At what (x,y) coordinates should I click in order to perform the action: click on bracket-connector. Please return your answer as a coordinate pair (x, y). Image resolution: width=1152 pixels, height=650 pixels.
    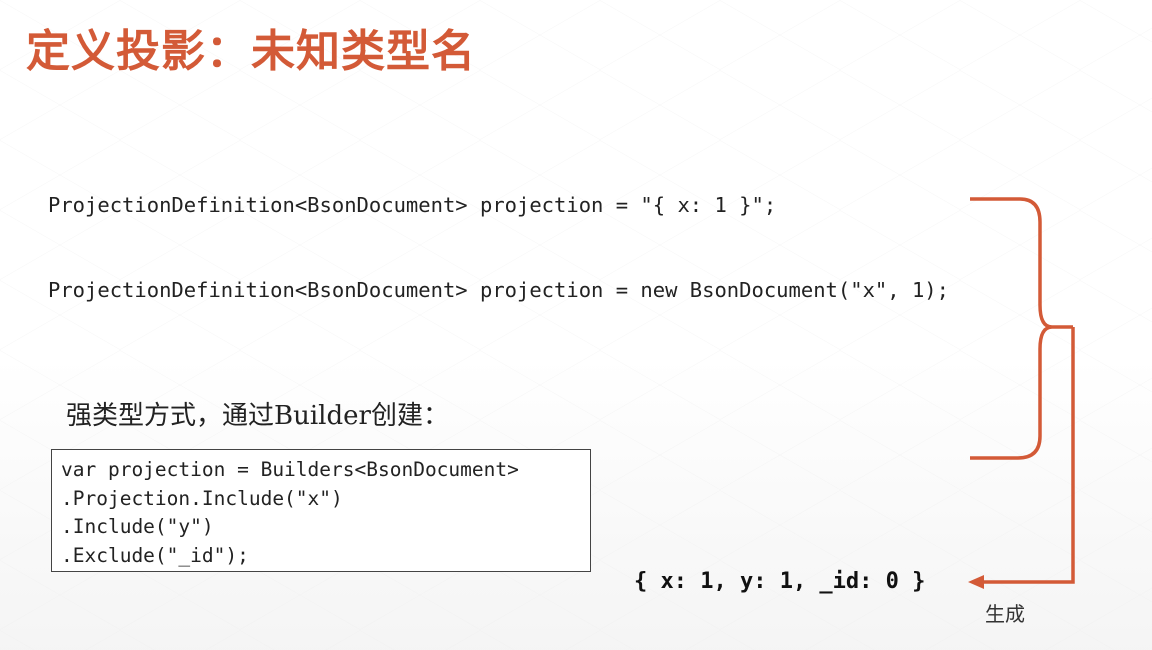
    Looking at the image, I should click on (1021, 393).